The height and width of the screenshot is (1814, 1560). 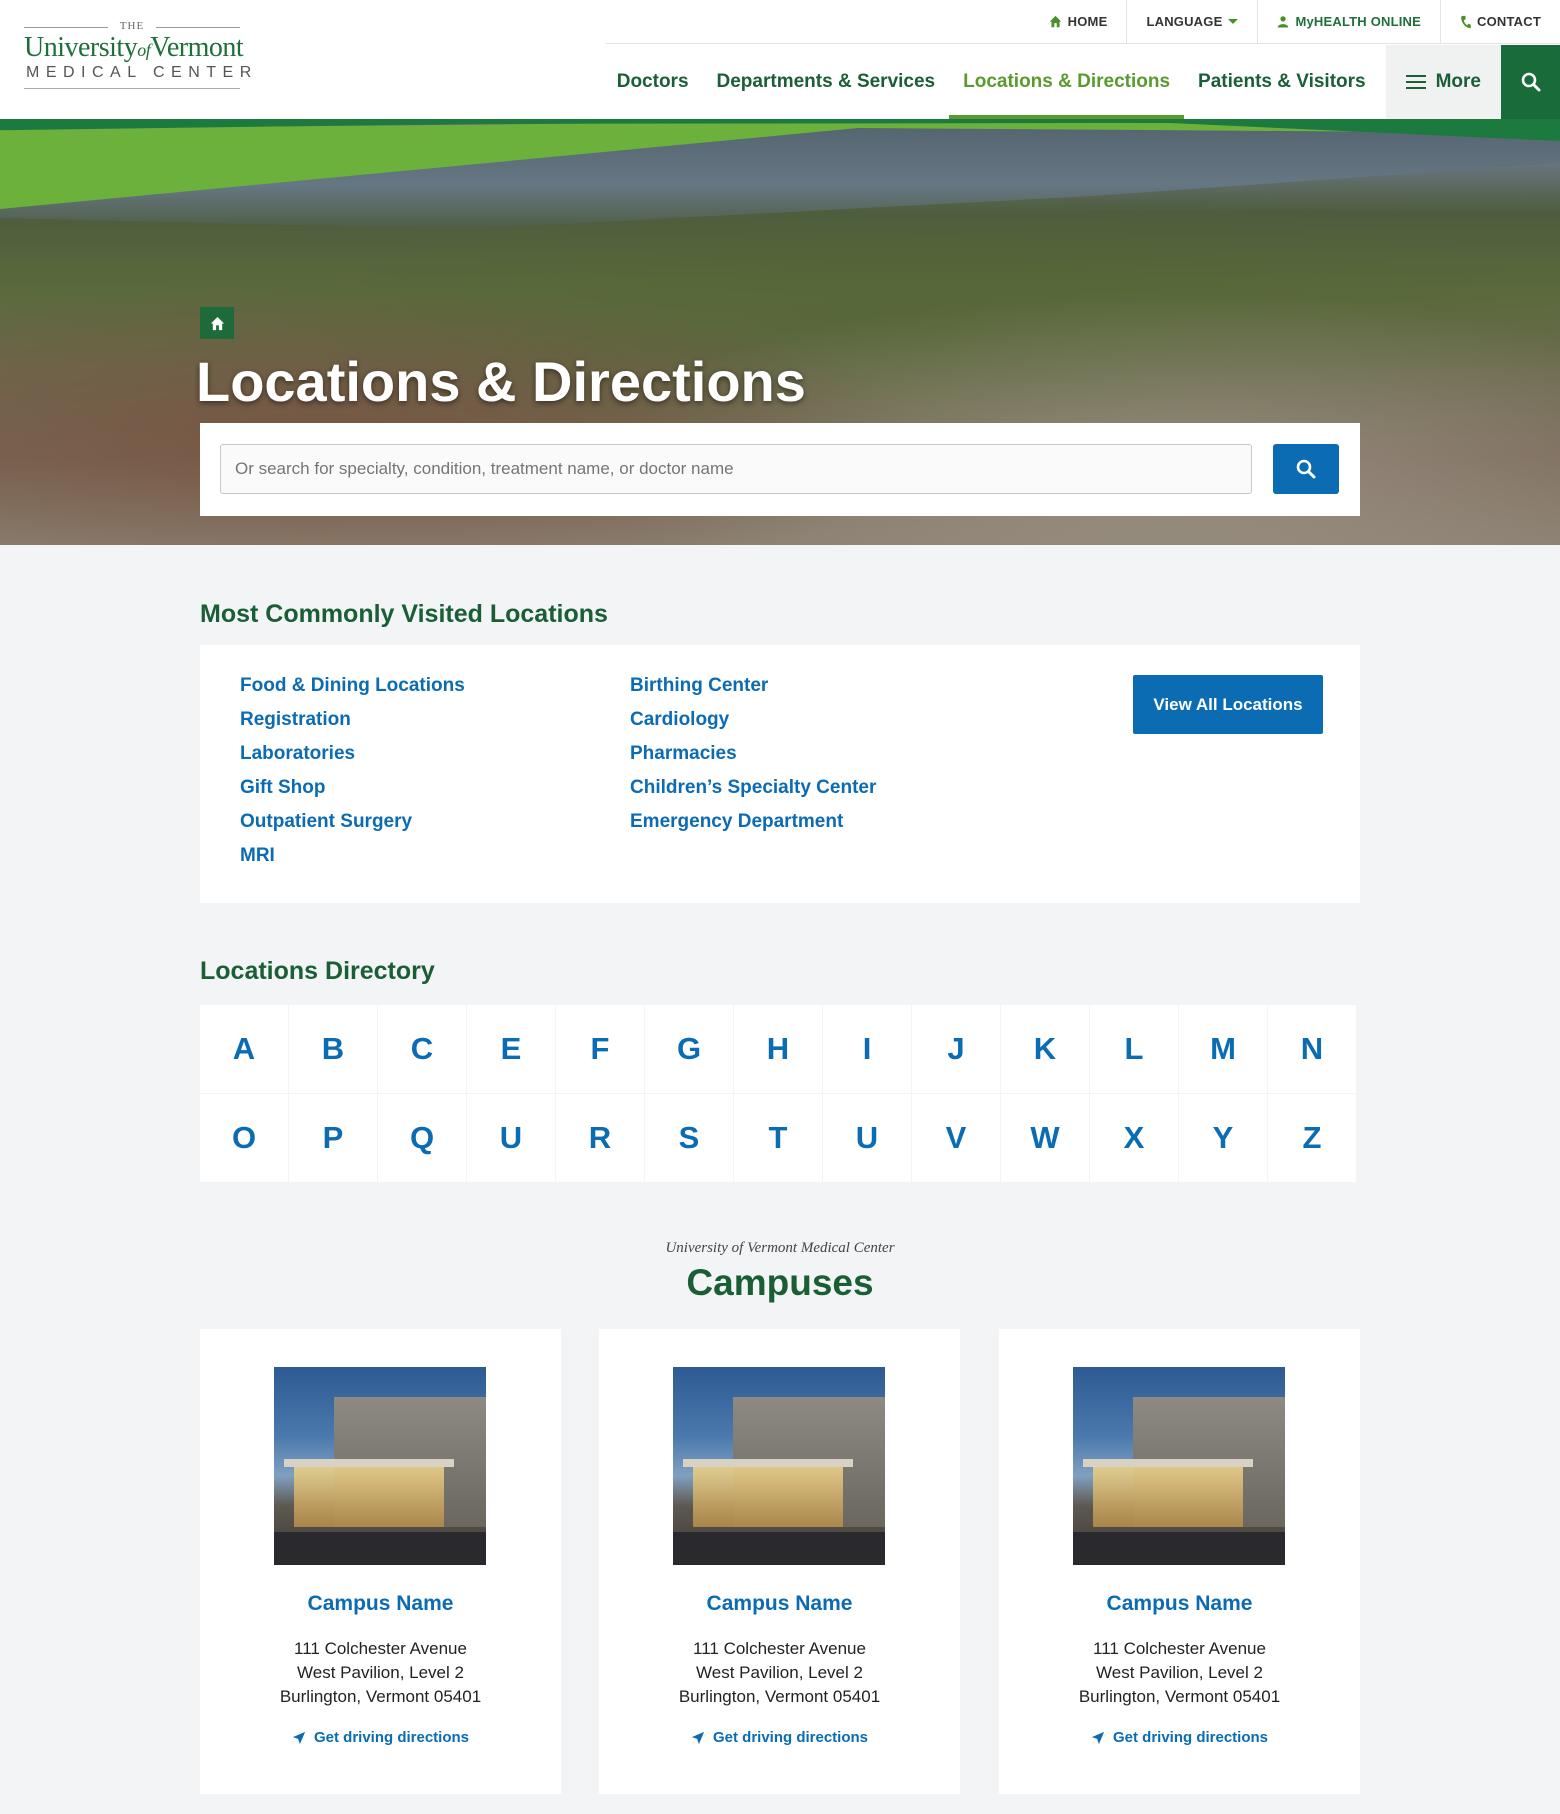 What do you see at coordinates (600, 1138) in the screenshot?
I see `letter-link: R` at bounding box center [600, 1138].